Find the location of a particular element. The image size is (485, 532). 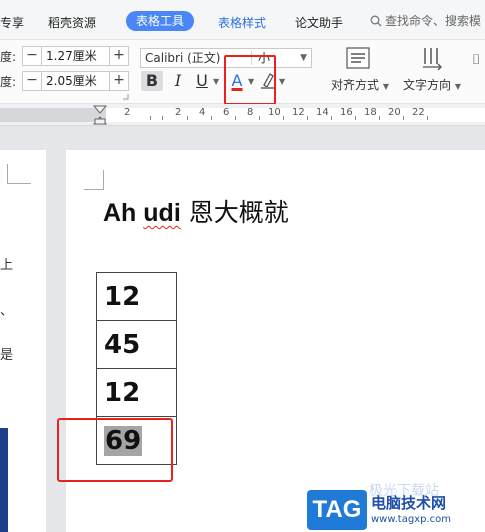

left-page-text: 、 is located at coordinates (7, 311).